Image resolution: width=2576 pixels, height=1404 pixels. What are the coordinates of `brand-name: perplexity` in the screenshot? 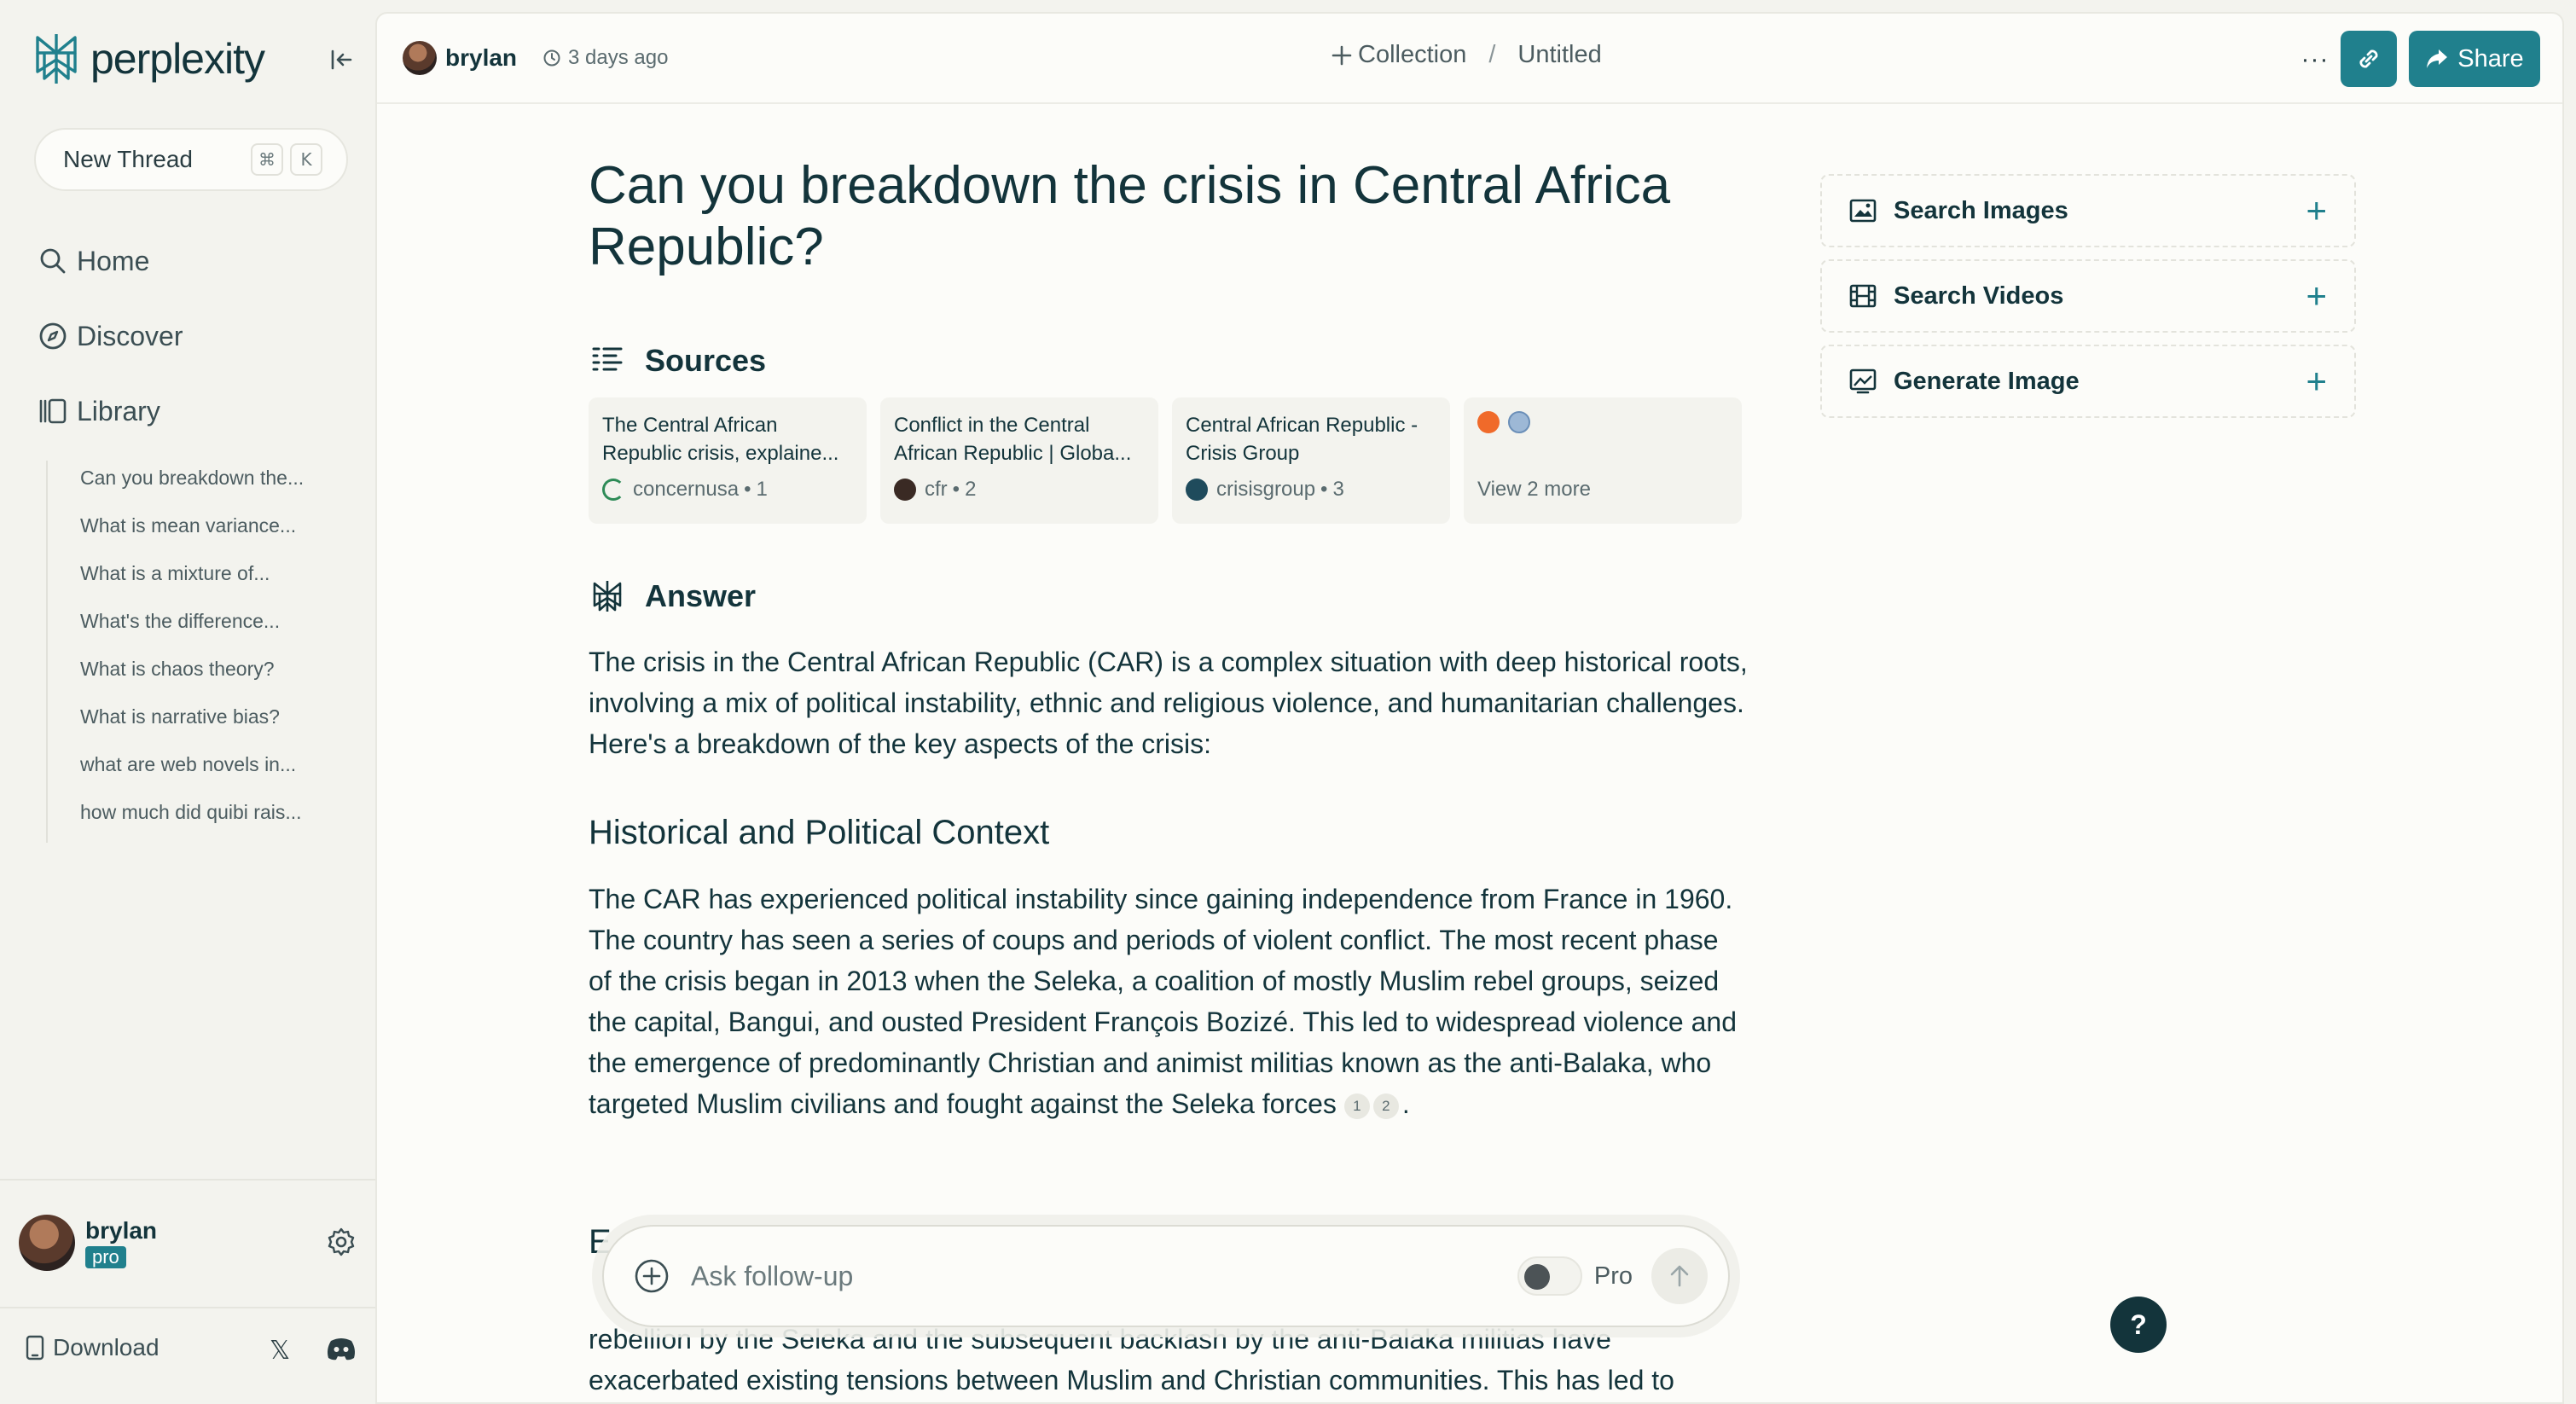 It's located at (177, 59).